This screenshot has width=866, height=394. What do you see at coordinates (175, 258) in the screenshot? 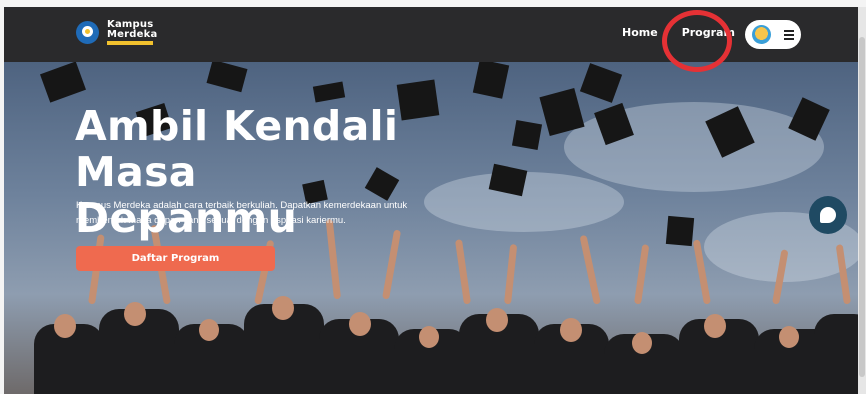
I see `daftar-program-button: Daftar Program` at bounding box center [175, 258].